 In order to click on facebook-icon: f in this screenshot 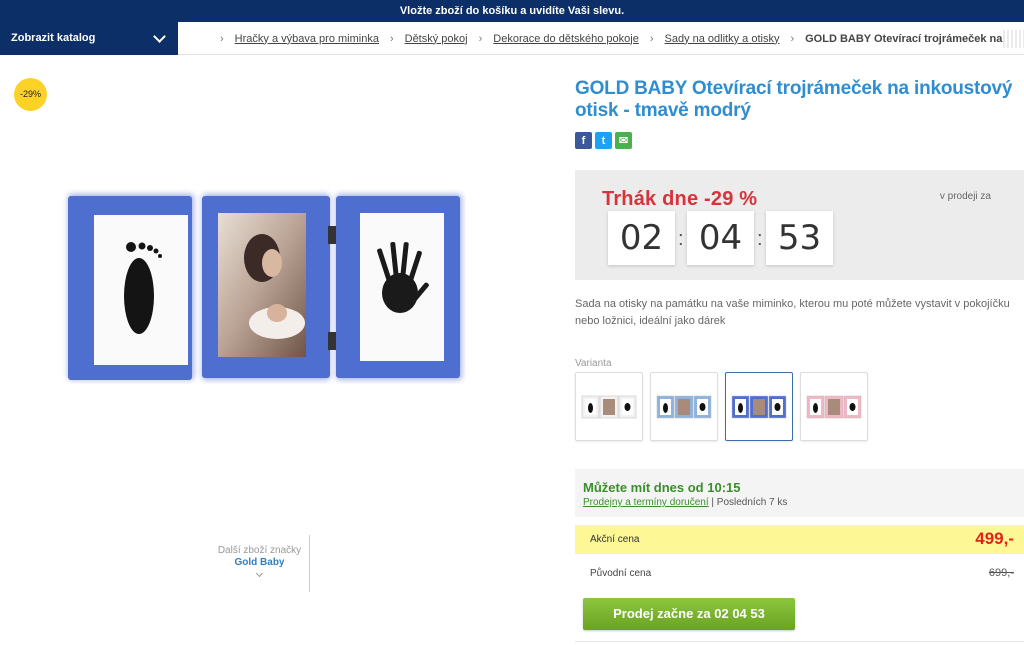, I will do `click(583, 140)`.